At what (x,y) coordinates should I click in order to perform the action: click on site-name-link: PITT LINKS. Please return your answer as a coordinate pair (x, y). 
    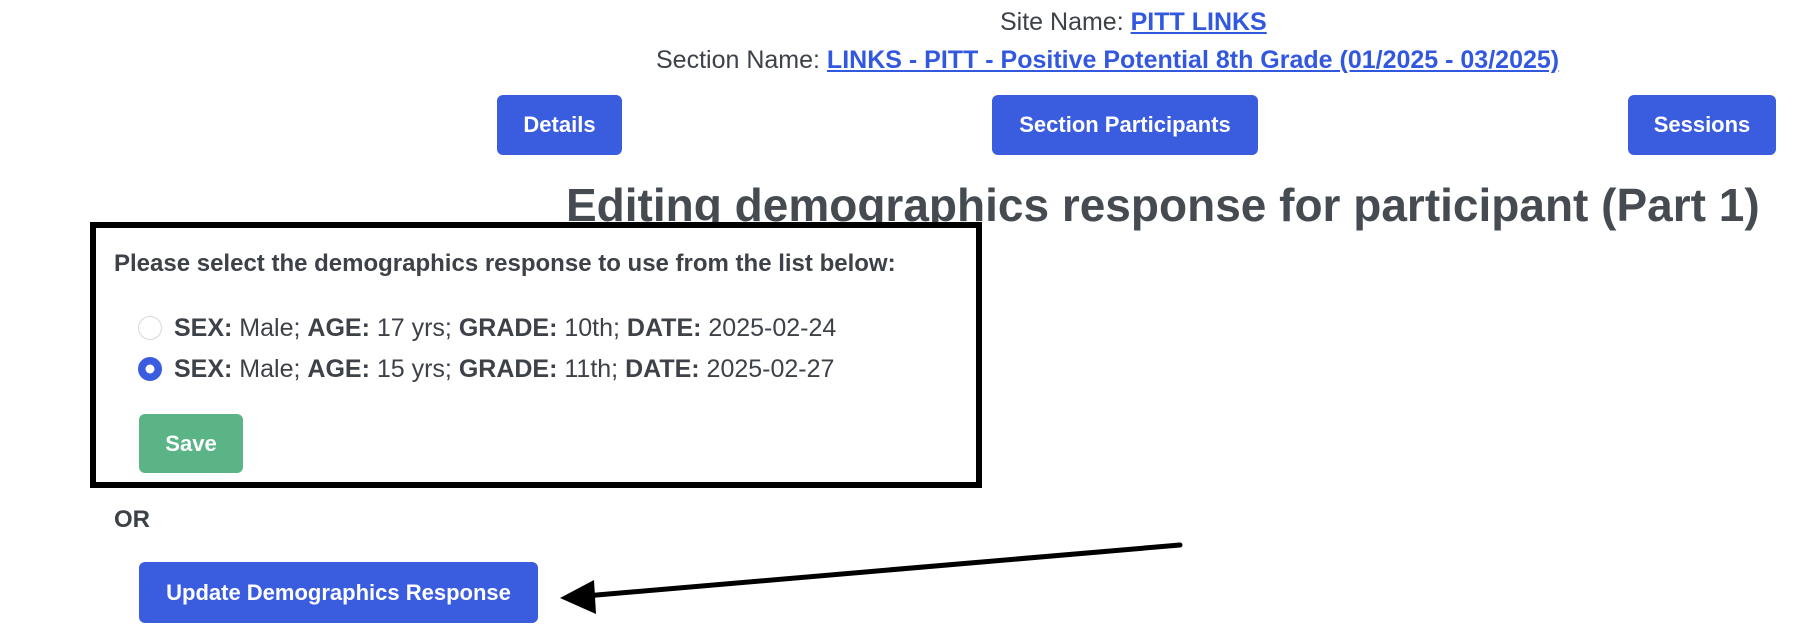
    Looking at the image, I should click on (1199, 22).